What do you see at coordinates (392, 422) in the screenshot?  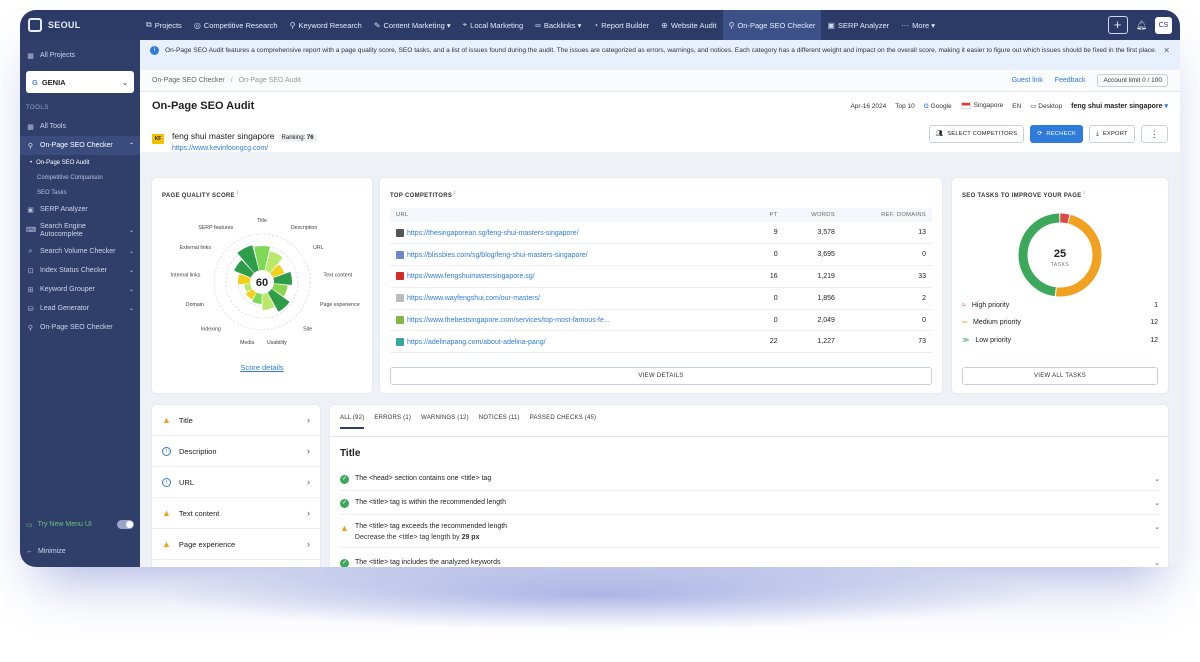 I see `tab-1: ERRORS (1)` at bounding box center [392, 422].